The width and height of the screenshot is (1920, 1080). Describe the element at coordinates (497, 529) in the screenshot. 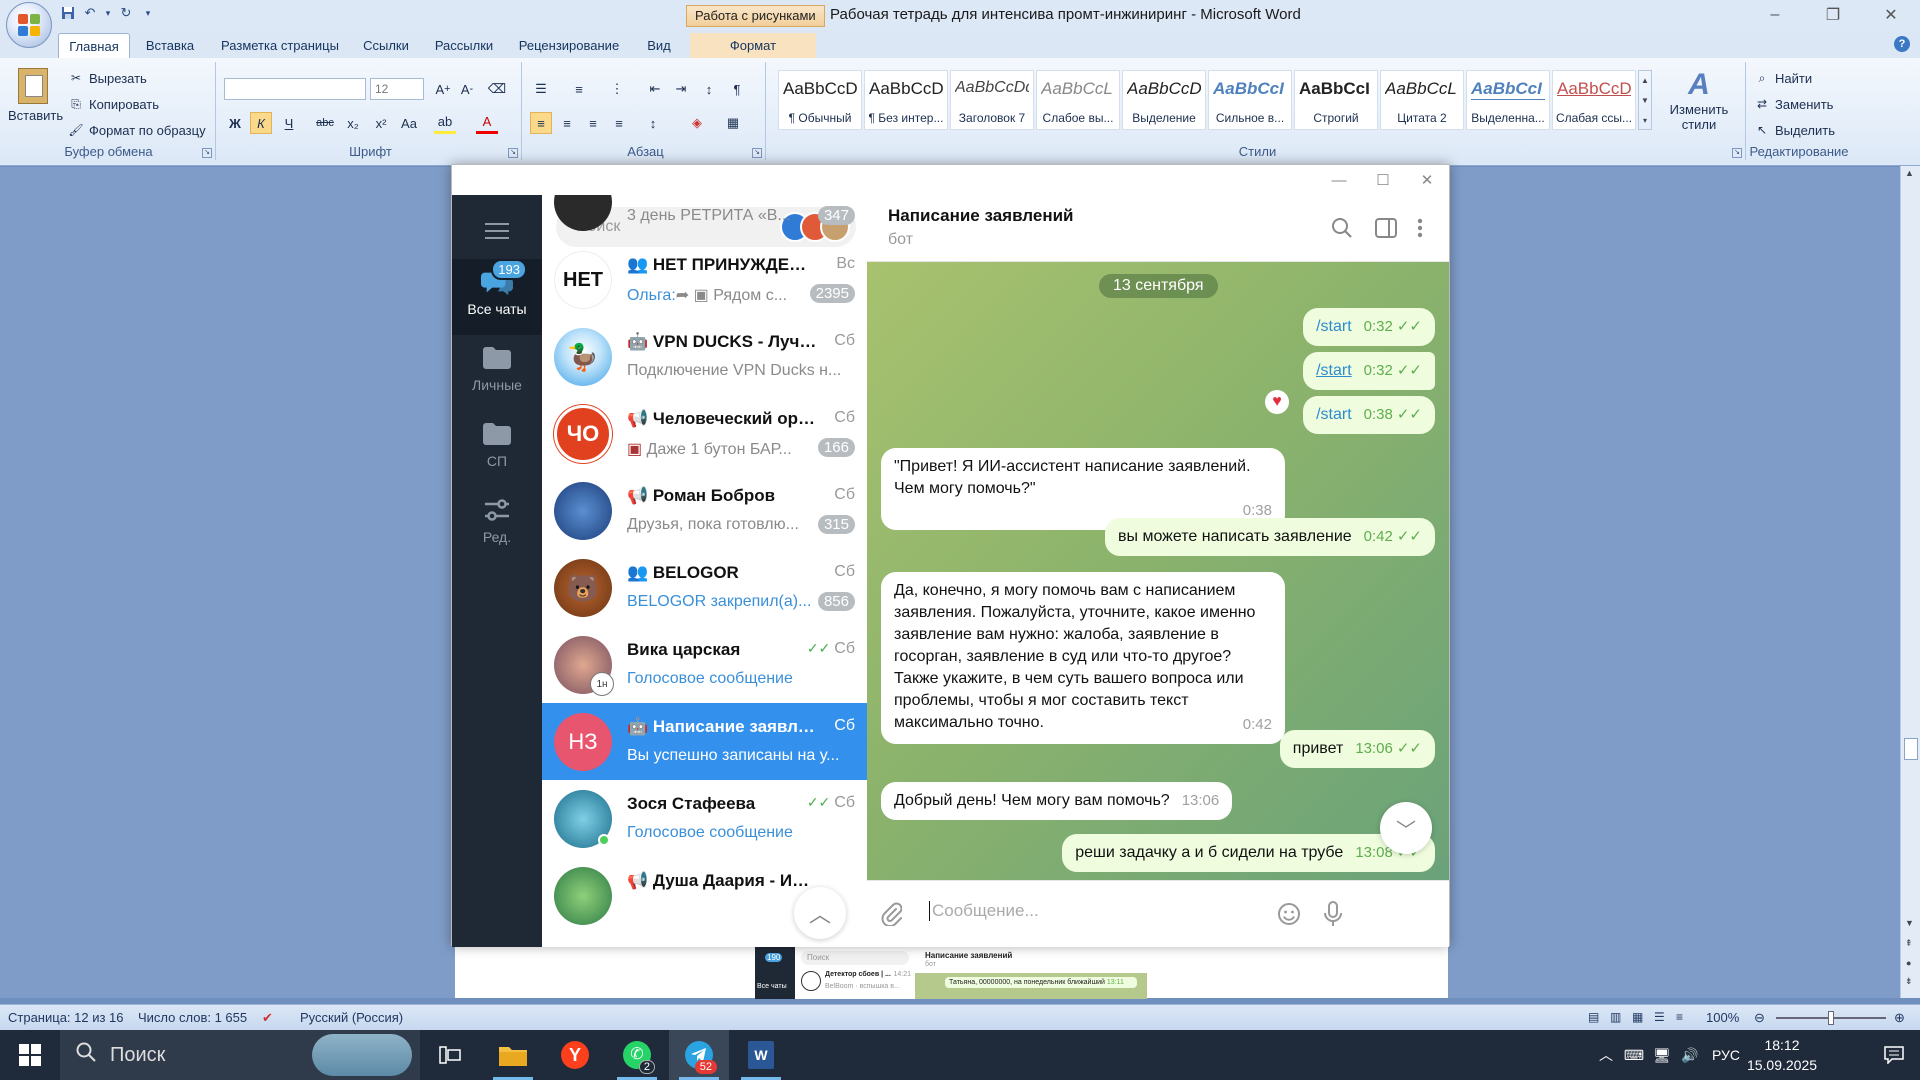

I see `folder-edit: Ред.` at that location.